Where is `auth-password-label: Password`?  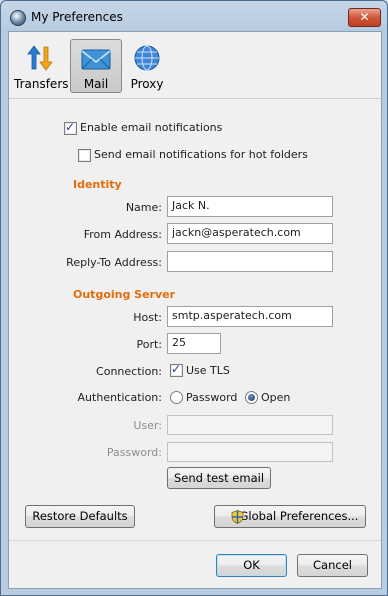 auth-password-label: Password is located at coordinates (212, 397).